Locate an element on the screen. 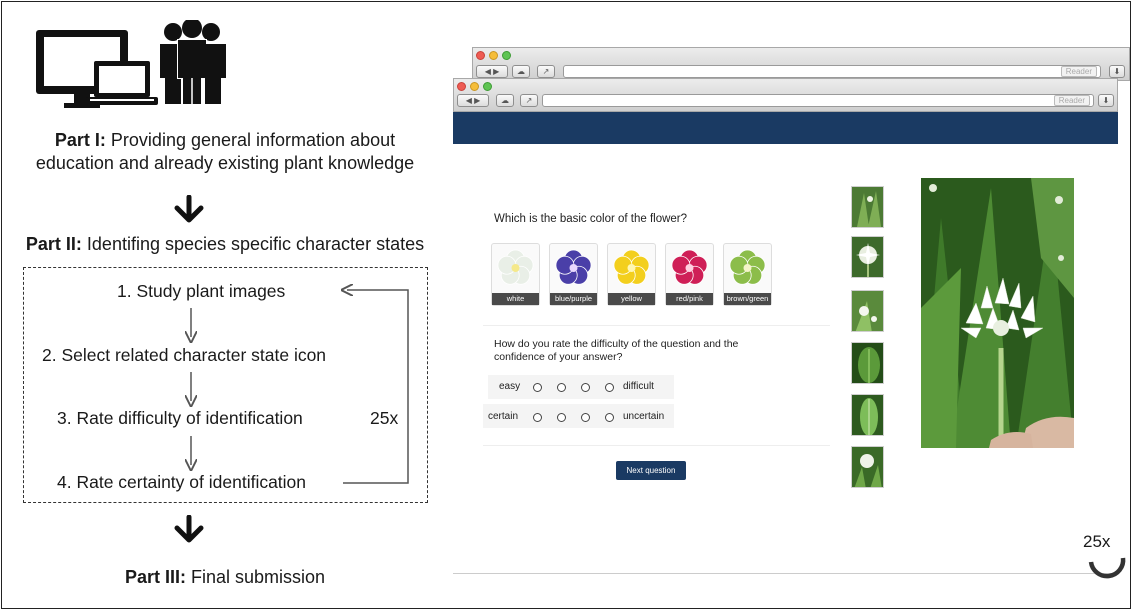 The width and height of the screenshot is (1132, 610). color-option-label: yellow is located at coordinates (631, 299).